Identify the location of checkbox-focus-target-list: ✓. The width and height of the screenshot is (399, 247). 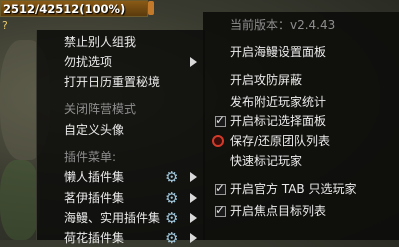
(220, 210).